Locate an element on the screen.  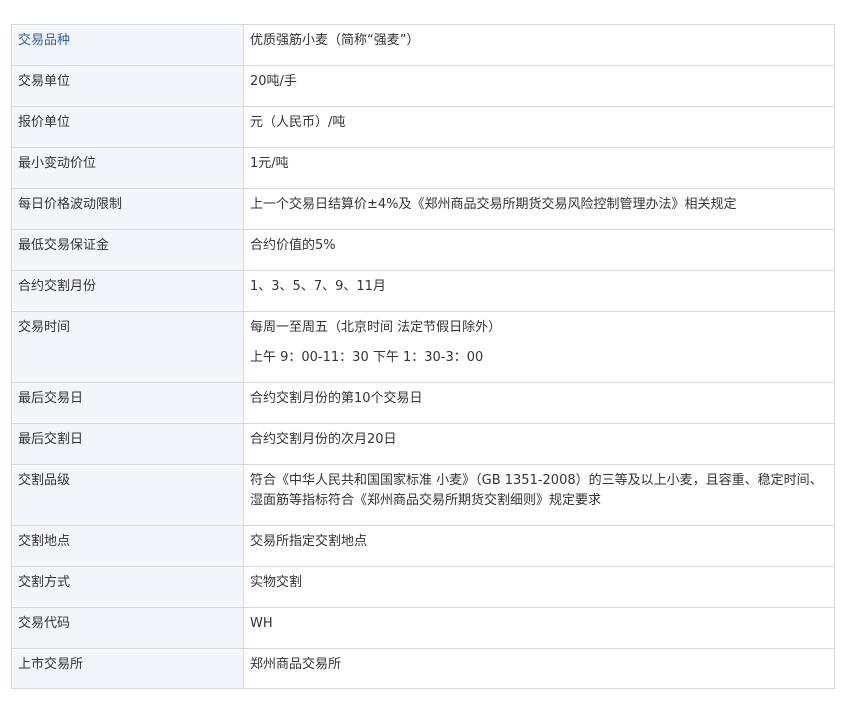
row-value-cell: 20吨/手 is located at coordinates (539, 86).